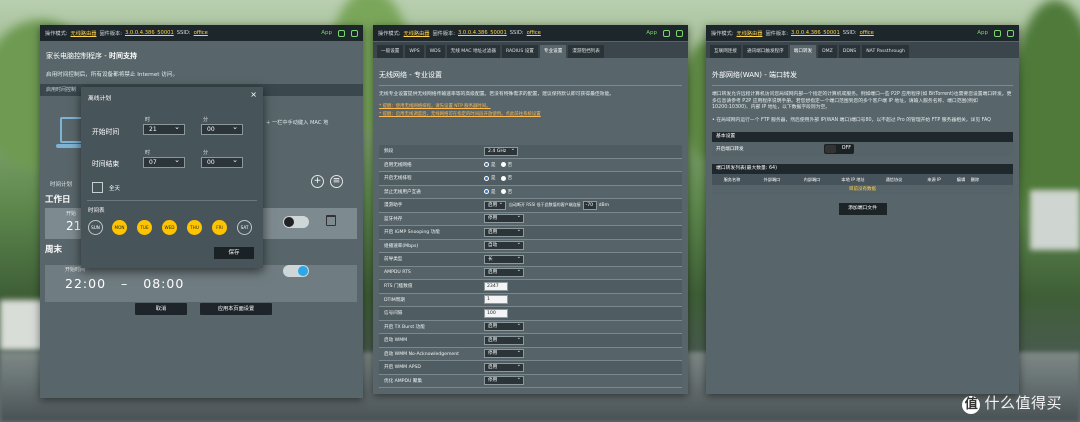 The width and height of the screenshot is (1080, 422). What do you see at coordinates (496, 286) in the screenshot?
I see `setting-input: 2347` at bounding box center [496, 286].